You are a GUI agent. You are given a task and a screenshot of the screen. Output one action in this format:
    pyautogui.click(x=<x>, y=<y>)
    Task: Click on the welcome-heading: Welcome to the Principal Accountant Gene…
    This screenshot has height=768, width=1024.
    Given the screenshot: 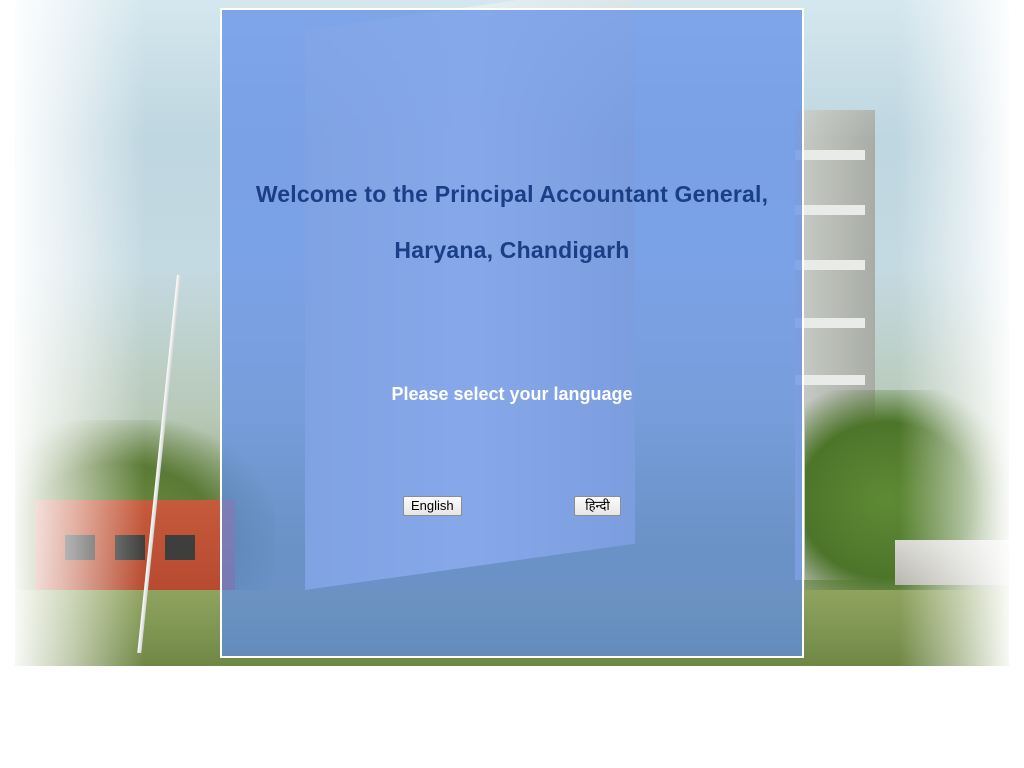 What is the action you would take?
    pyautogui.click(x=512, y=222)
    